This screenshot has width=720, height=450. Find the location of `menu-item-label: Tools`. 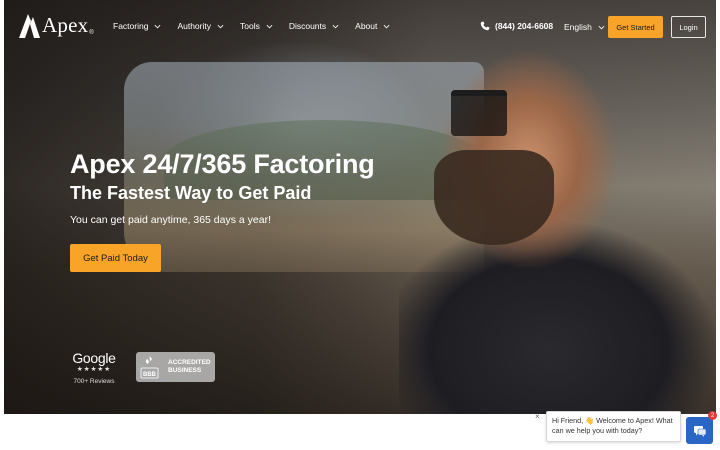

menu-item-label: Tools is located at coordinates (249, 26).